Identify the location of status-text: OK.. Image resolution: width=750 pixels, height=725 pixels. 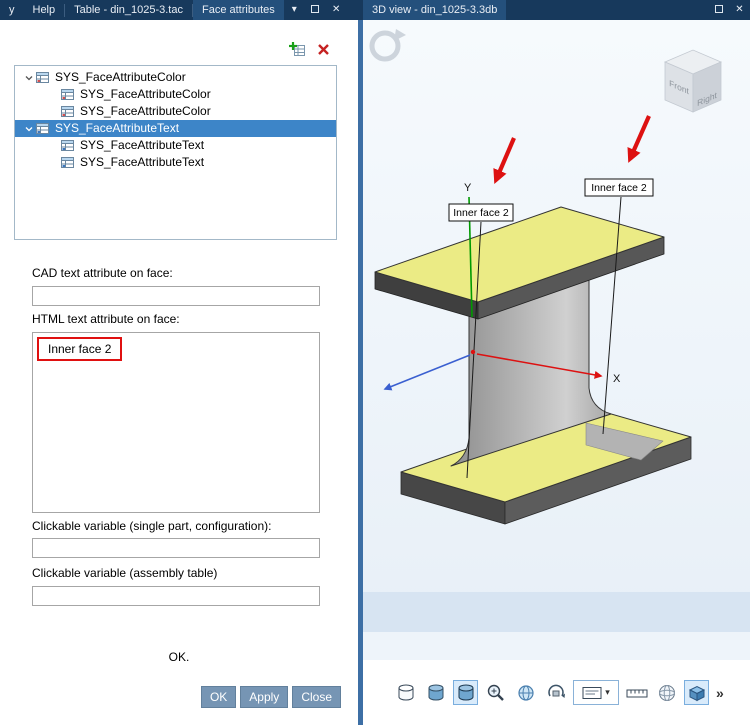
(179, 657).